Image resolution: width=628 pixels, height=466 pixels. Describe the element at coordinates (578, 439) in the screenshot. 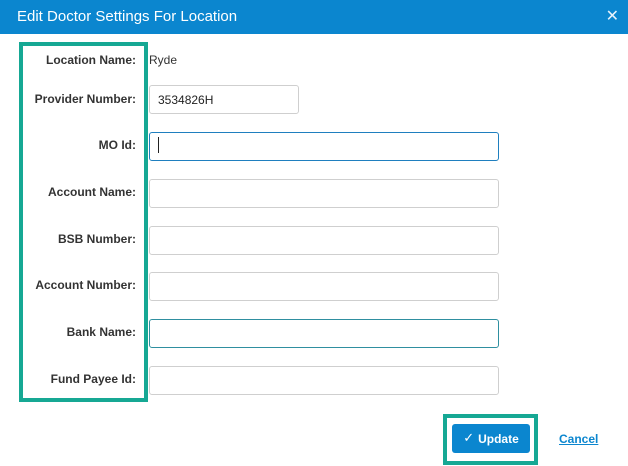

I see `cancel-link: Cancel` at that location.